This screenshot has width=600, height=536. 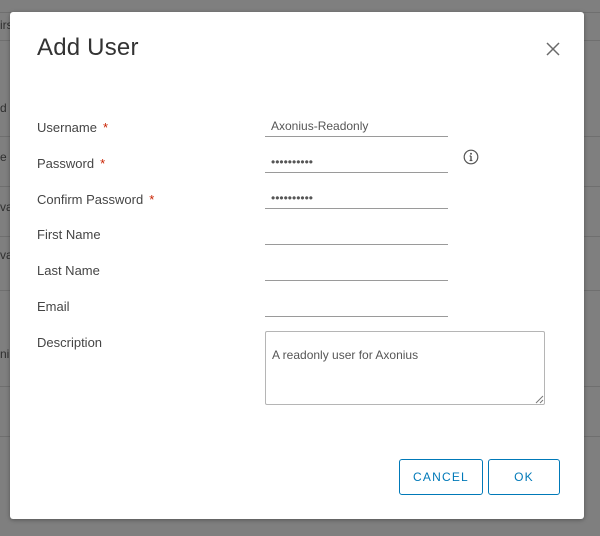 I want to click on background-text-fragment: e, so click(x=3, y=157).